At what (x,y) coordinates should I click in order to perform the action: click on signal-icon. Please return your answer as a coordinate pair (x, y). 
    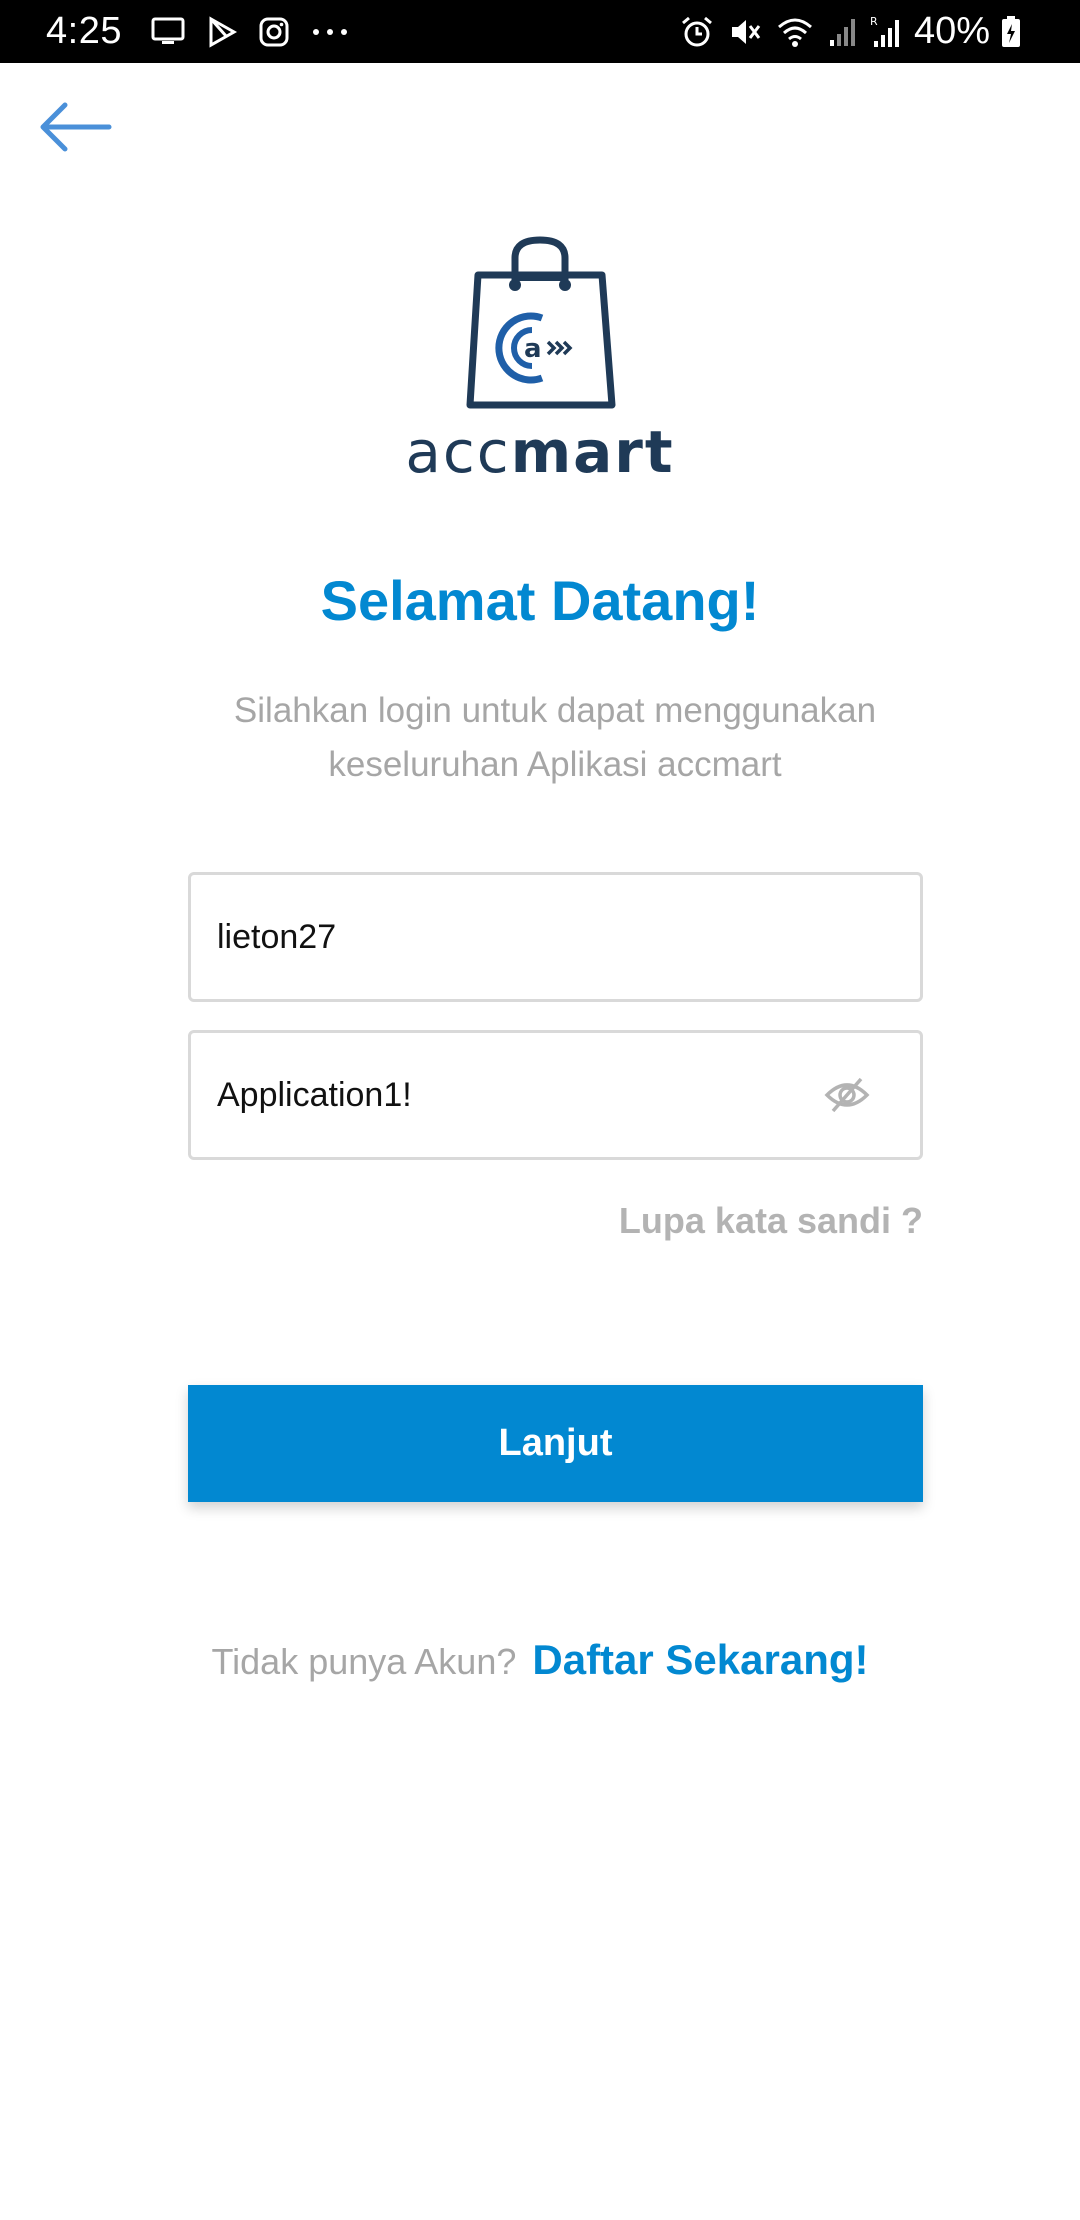
    Looking at the image, I should click on (842, 32).